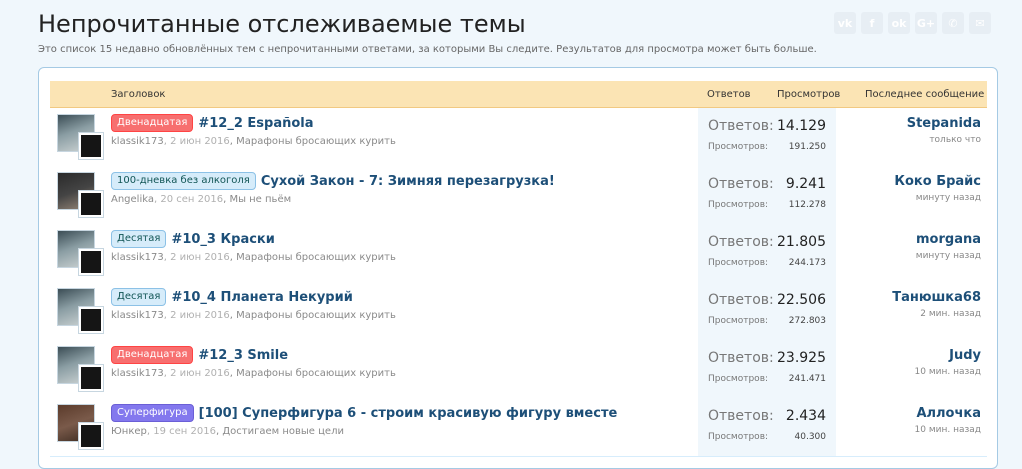  Describe the element at coordinates (255, 123) in the screenshot. I see `topic-title-link: #12_2 Española` at that location.